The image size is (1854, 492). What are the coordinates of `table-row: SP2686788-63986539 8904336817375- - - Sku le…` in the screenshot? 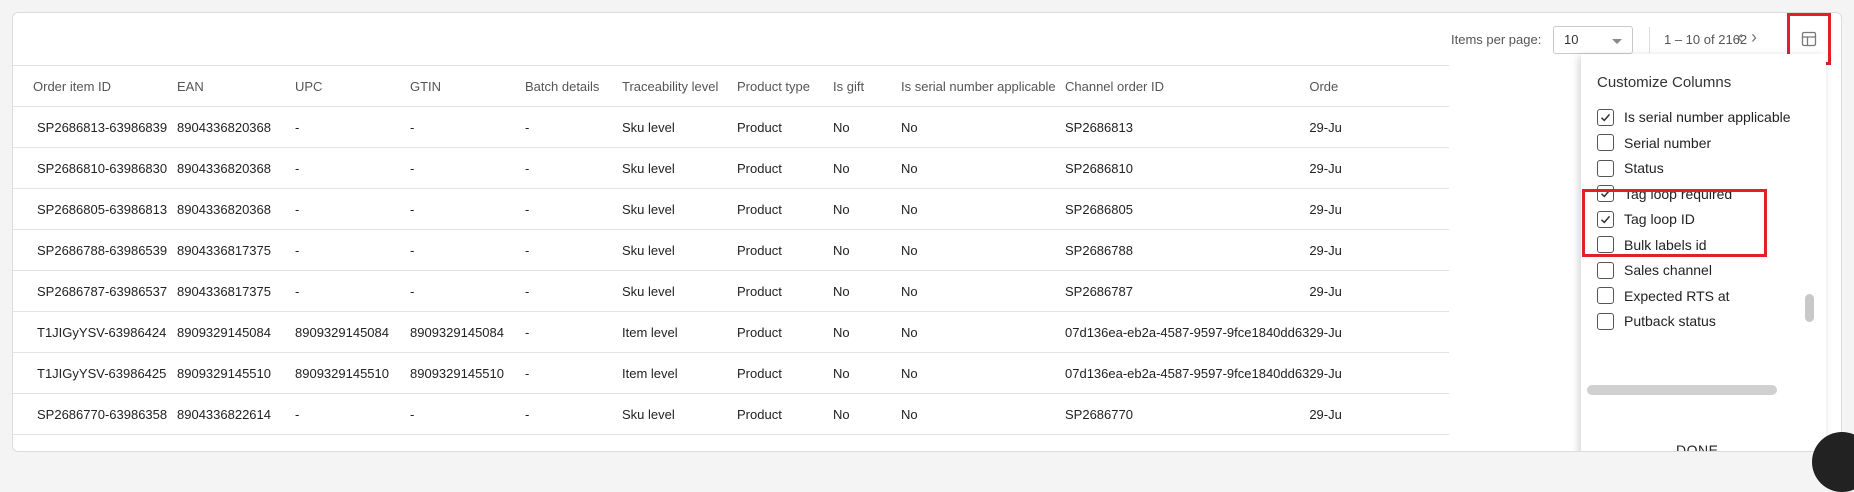 It's located at (731, 250).